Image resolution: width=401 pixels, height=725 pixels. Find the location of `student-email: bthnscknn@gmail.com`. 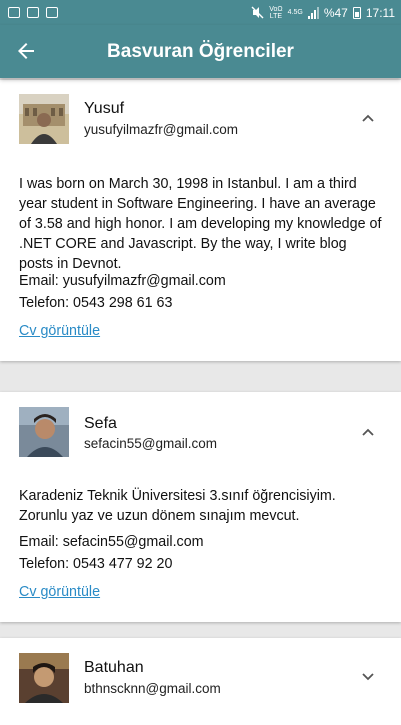

student-email: bthnscknn@gmail.com is located at coordinates (152, 688).